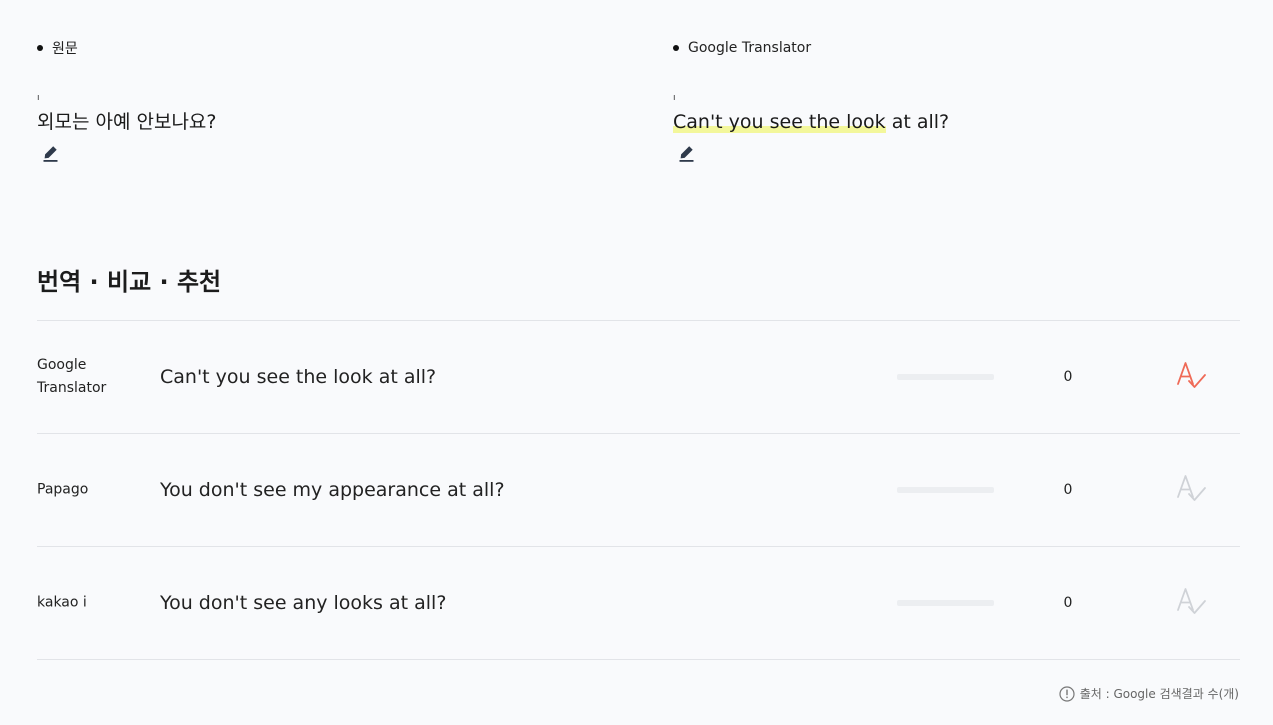 The height and width of the screenshot is (725, 1273). What do you see at coordinates (129, 282) in the screenshot?
I see `section-title: 번역 · 비교 · 추천` at bounding box center [129, 282].